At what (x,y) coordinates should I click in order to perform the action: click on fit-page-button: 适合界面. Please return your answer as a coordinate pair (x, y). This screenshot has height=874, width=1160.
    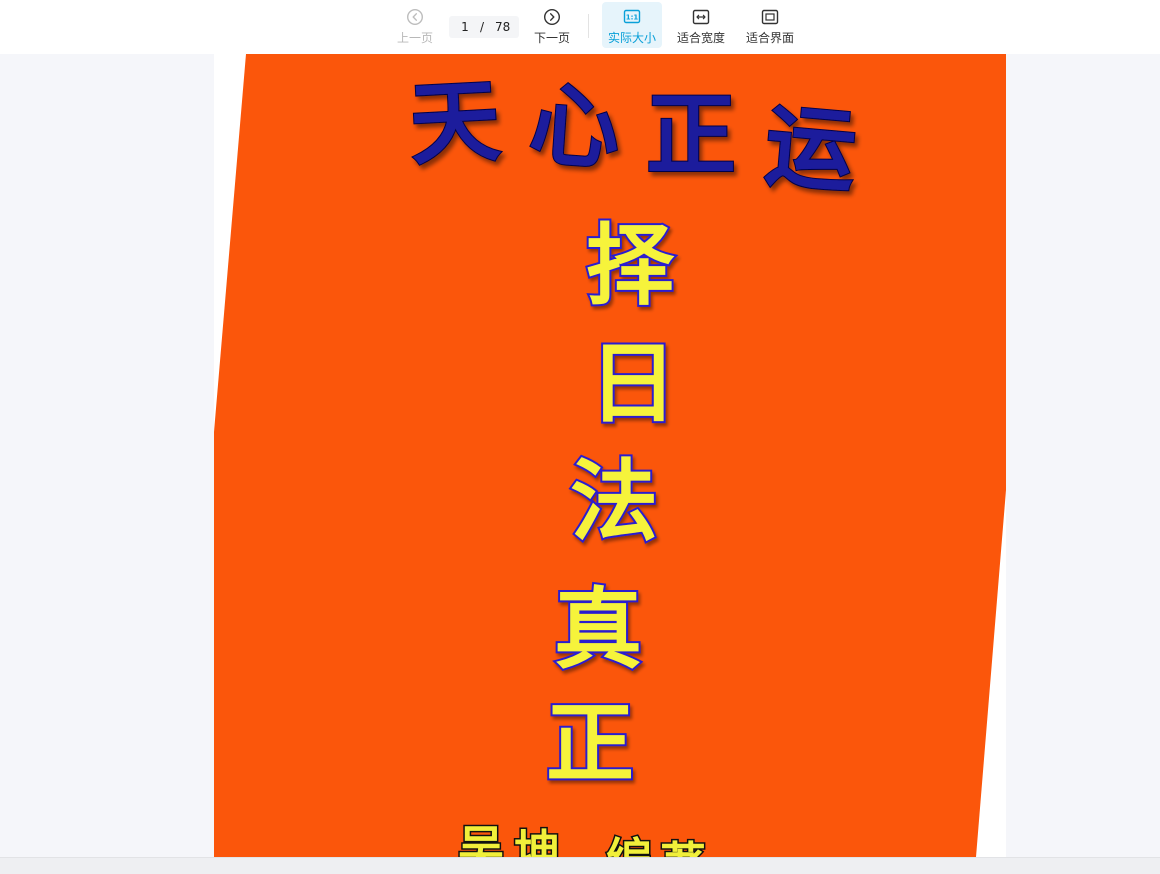
    Looking at the image, I should click on (770, 25).